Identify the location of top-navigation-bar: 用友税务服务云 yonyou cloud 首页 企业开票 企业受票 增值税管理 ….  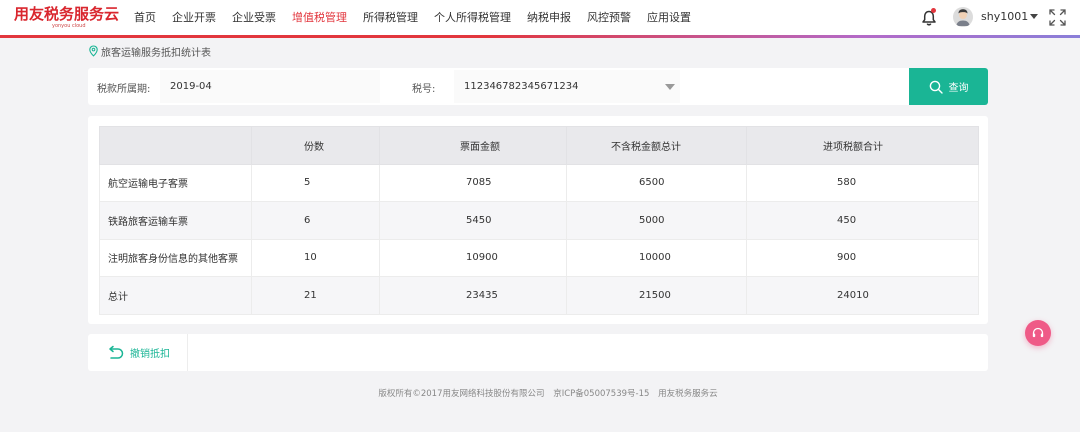
(540, 18).